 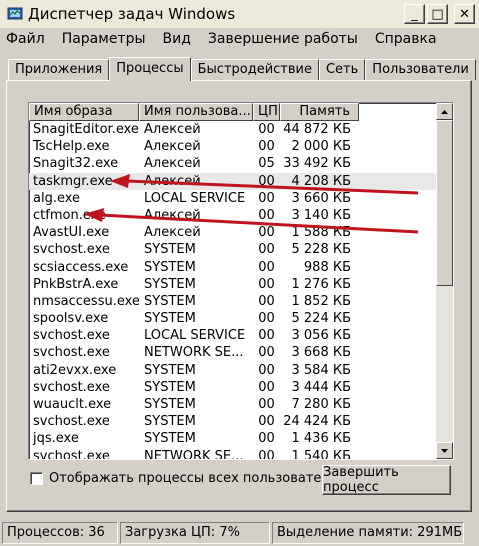 What do you see at coordinates (232, 284) in the screenshot?
I see `table-row: PnkBstrA.exe SYSTEM 00 1 276 КБ` at bounding box center [232, 284].